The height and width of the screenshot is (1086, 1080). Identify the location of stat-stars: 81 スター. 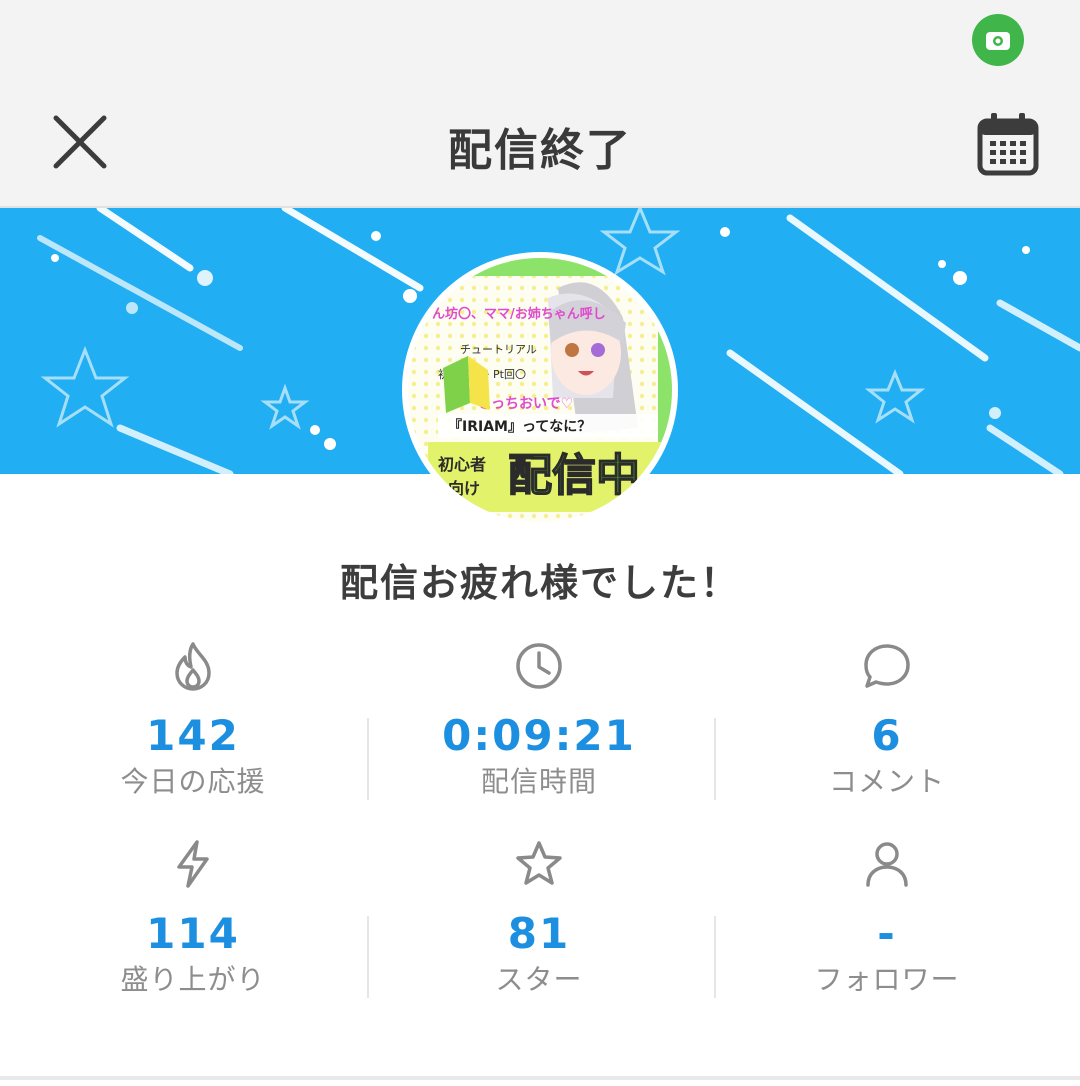
(539, 933).